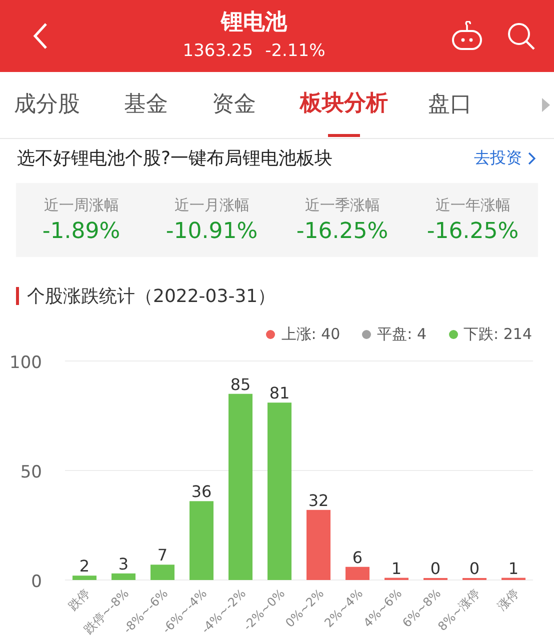  Describe the element at coordinates (212, 205) in the screenshot. I see `stat-label: 近一月涨幅` at that location.